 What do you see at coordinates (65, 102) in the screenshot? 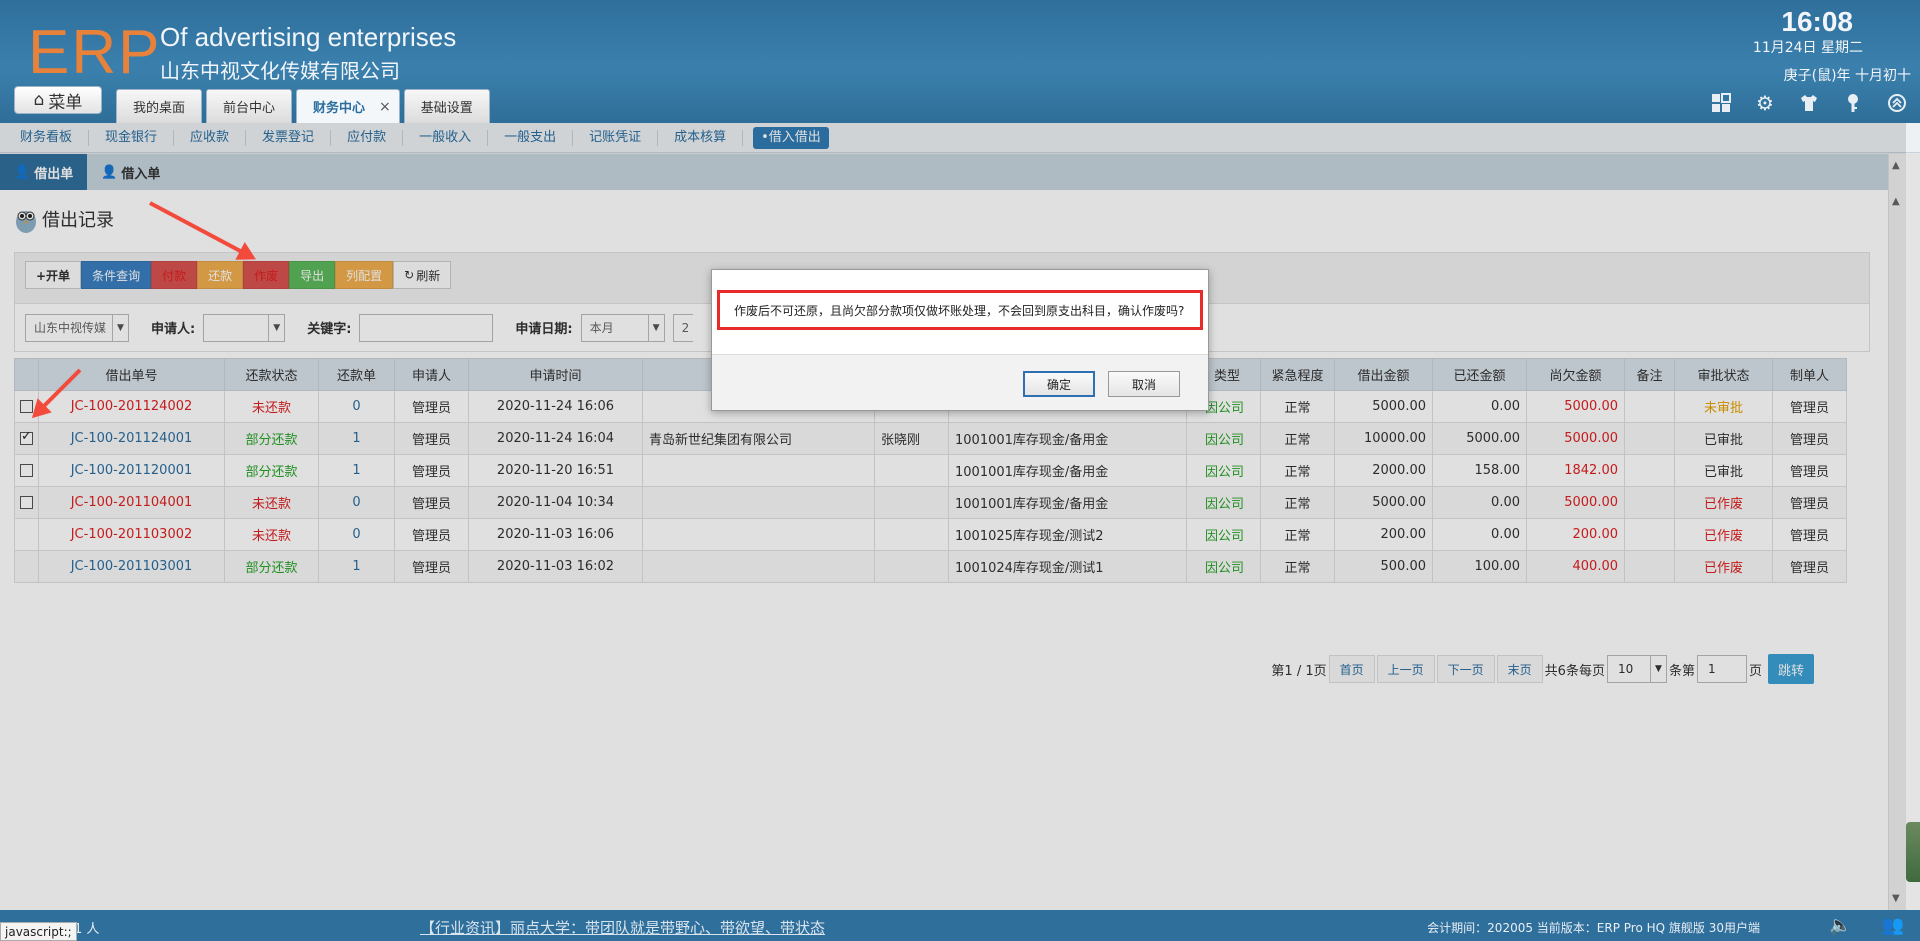
I see `menu-label: 菜单` at bounding box center [65, 102].